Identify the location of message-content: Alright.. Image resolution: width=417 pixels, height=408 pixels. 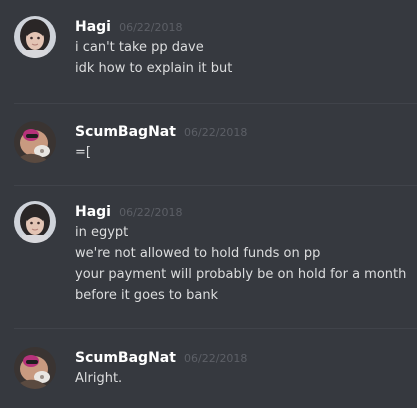
(243, 378).